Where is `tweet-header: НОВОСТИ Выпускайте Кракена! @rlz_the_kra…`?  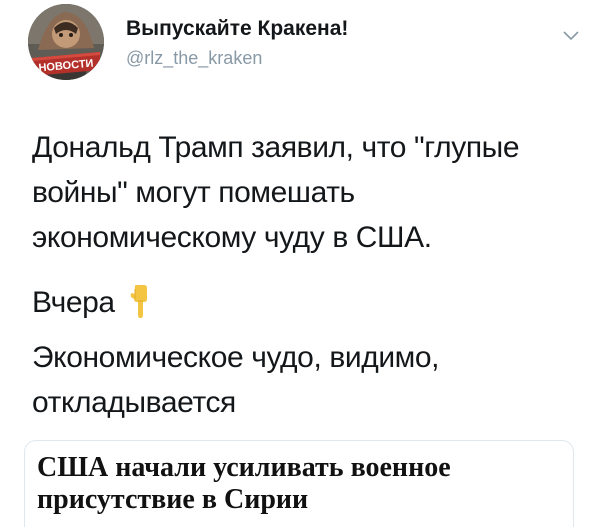 tweet-header: НОВОСТИ Выпускайте Кракена! @rlz_the_kra… is located at coordinates (308, 42).